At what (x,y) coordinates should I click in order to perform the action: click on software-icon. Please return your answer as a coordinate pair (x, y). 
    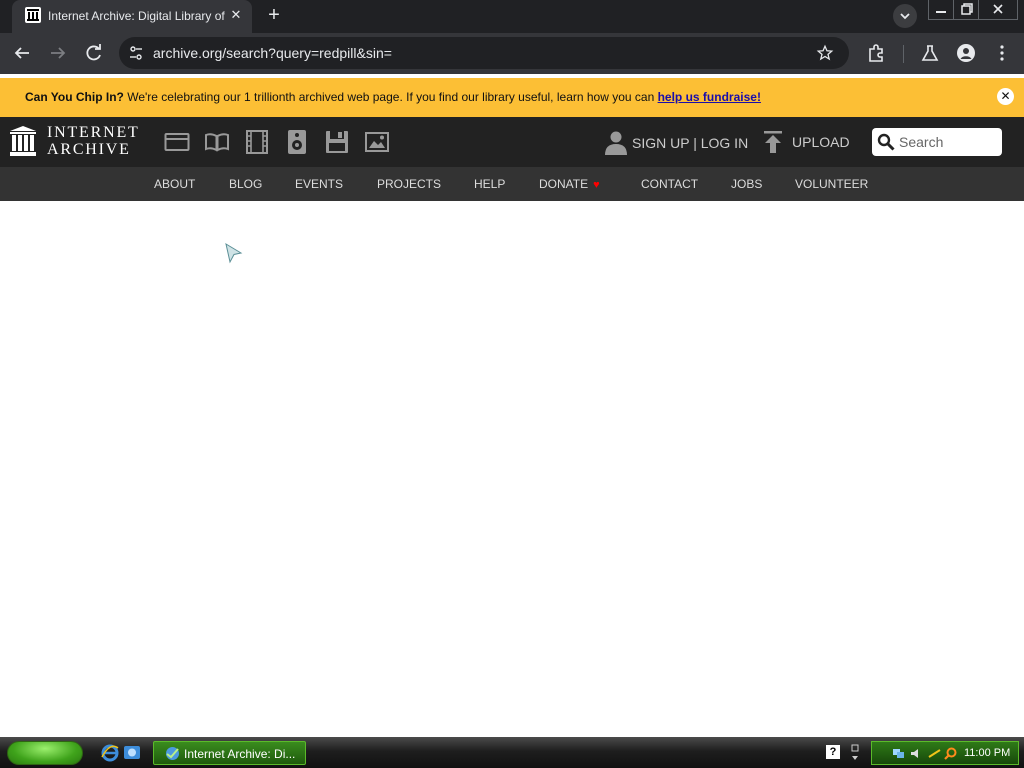
    Looking at the image, I should click on (337, 142).